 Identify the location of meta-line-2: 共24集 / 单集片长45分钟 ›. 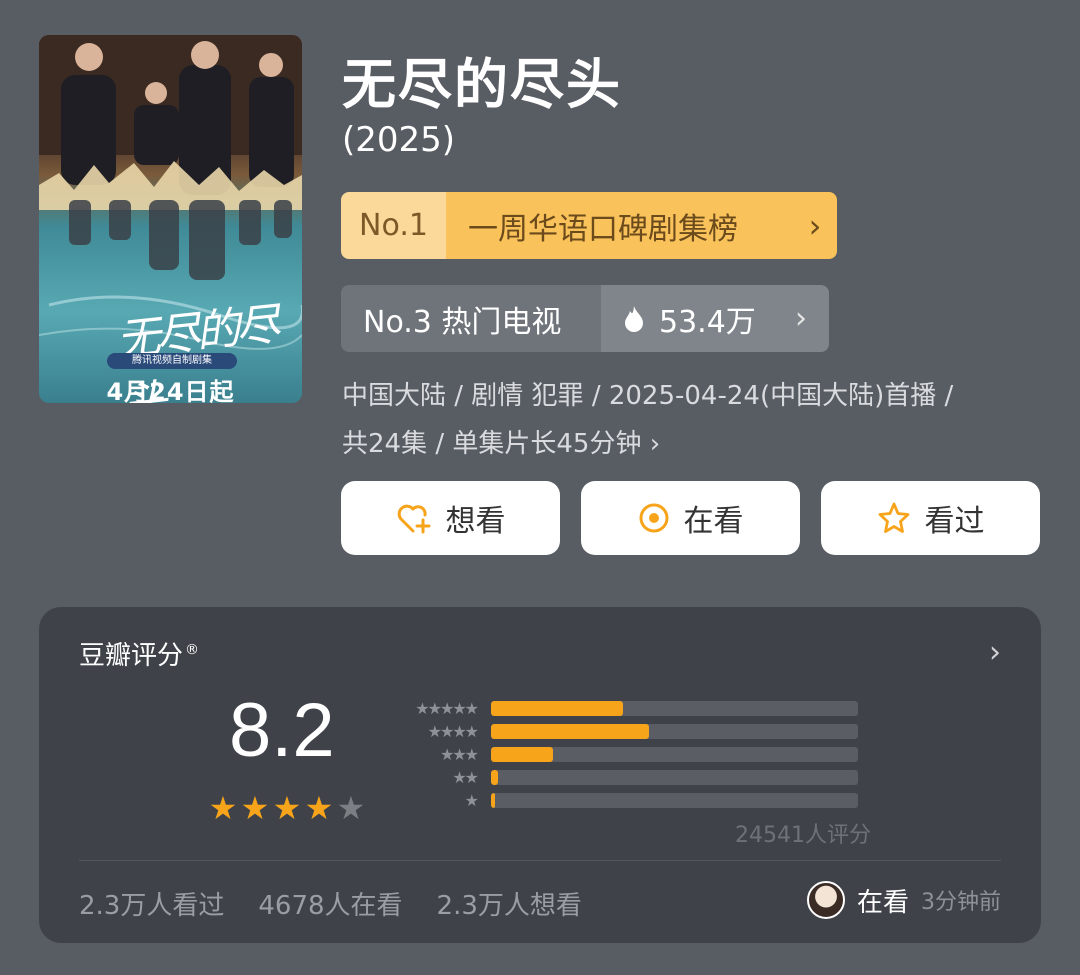
(687, 444).